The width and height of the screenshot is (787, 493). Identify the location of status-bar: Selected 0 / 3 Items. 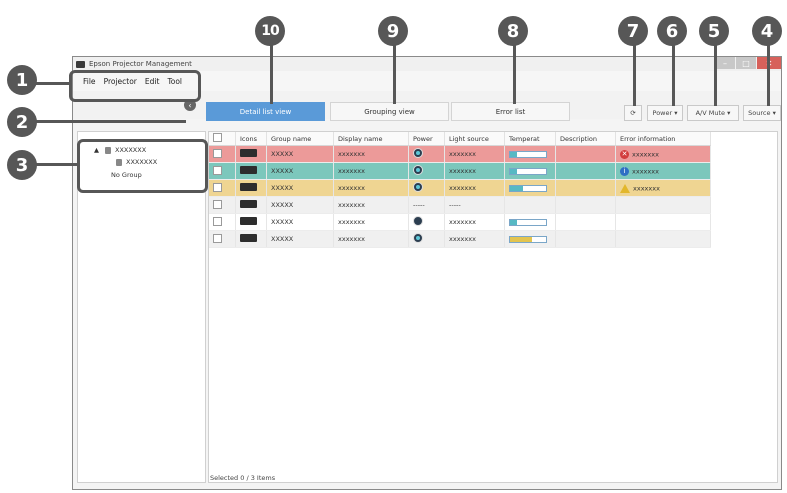
(493, 478).